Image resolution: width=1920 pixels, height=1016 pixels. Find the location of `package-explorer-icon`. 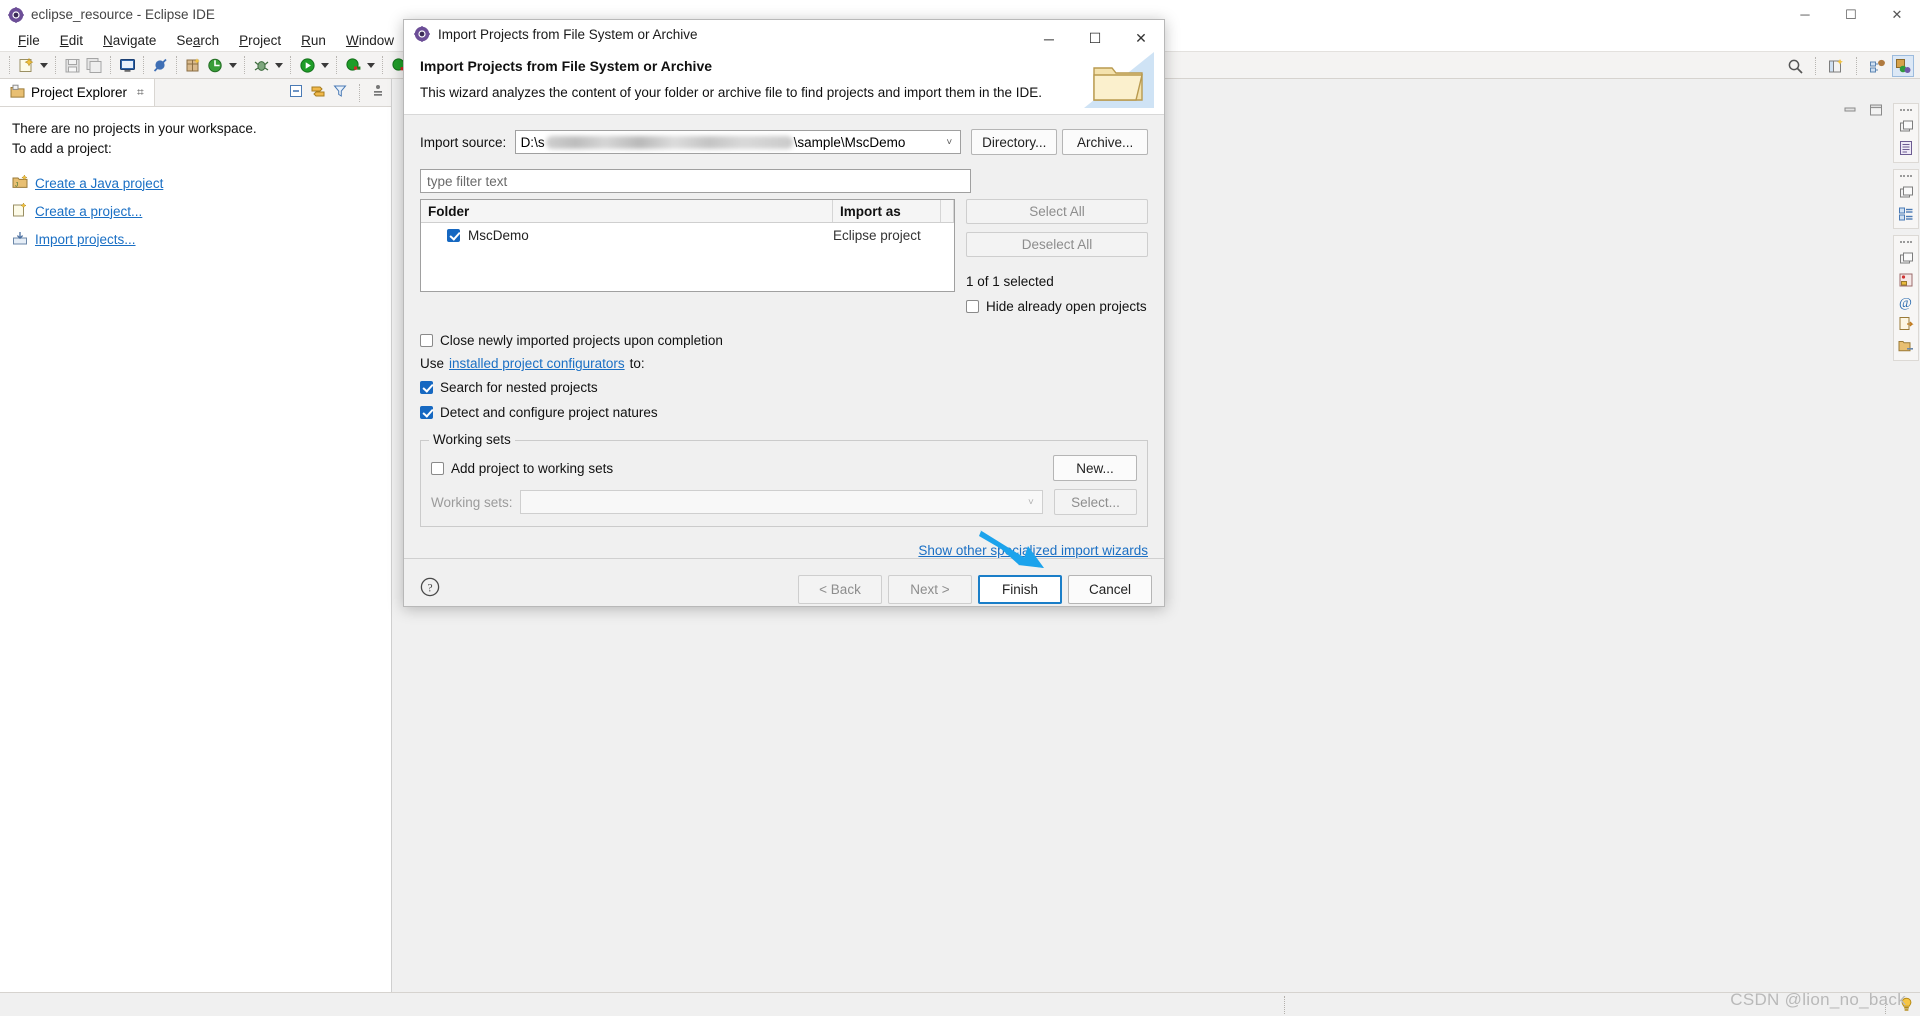

package-explorer-icon is located at coordinates (1906, 346).